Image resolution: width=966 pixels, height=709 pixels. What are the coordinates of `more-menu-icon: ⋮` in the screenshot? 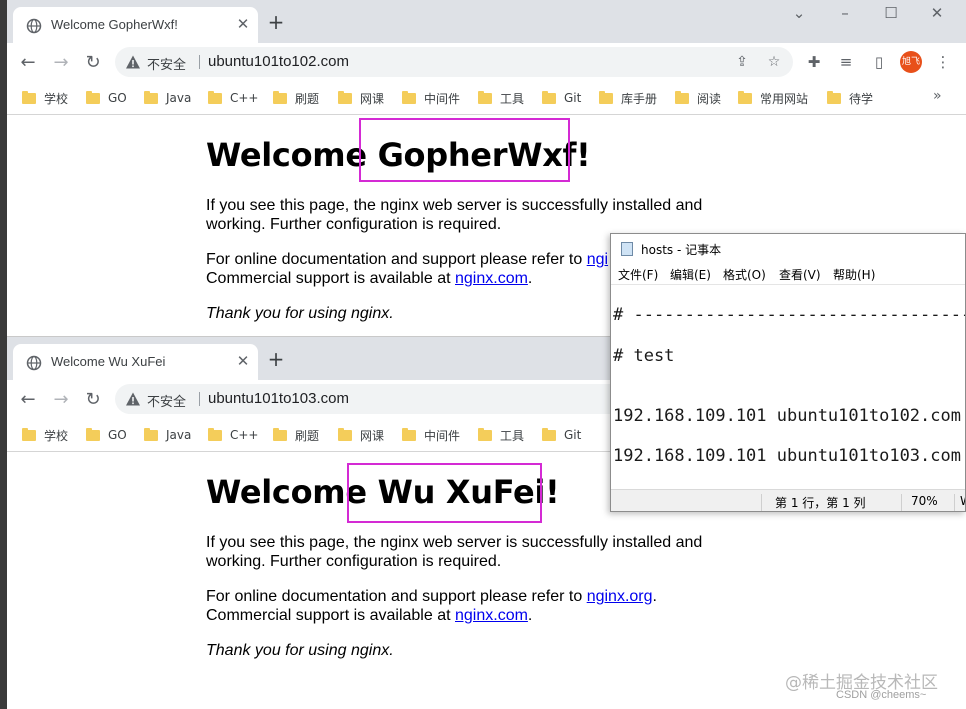 It's located at (943, 62).